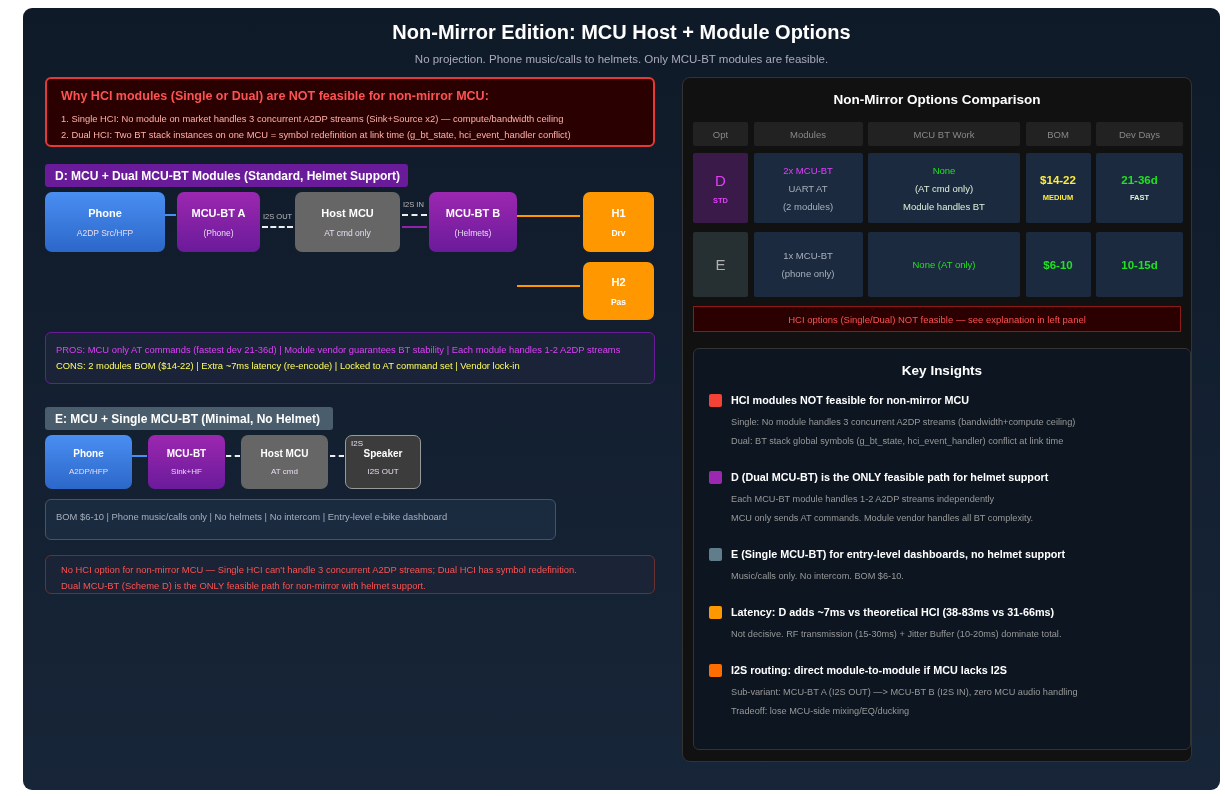  What do you see at coordinates (818, 576) in the screenshot?
I see `insight-text: Music/calls only. No intercom. BOM $6-10.` at bounding box center [818, 576].